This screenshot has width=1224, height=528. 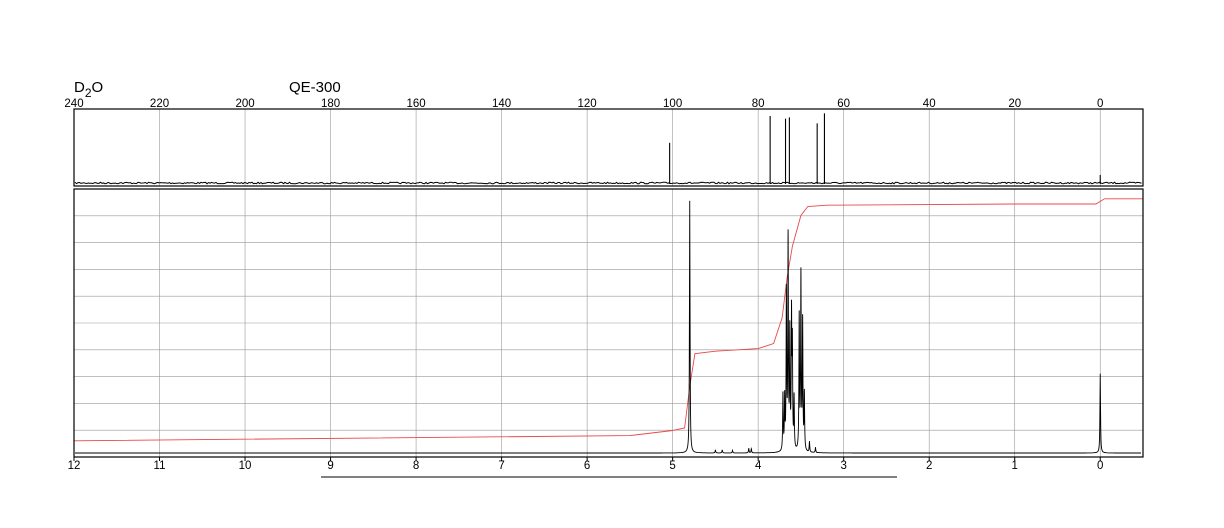 I want to click on c13-tick-label: 140, so click(x=501, y=104).